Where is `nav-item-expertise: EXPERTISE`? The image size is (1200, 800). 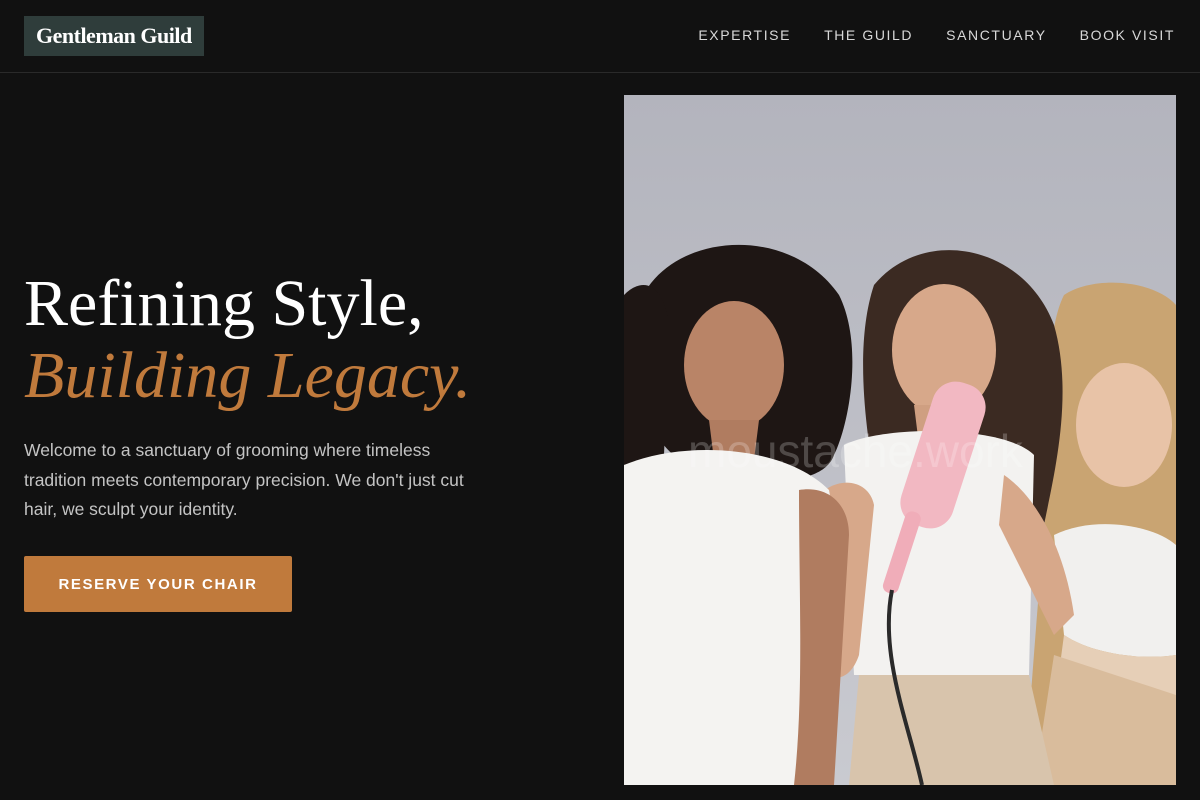 nav-item-expertise: EXPERTISE is located at coordinates (744, 35).